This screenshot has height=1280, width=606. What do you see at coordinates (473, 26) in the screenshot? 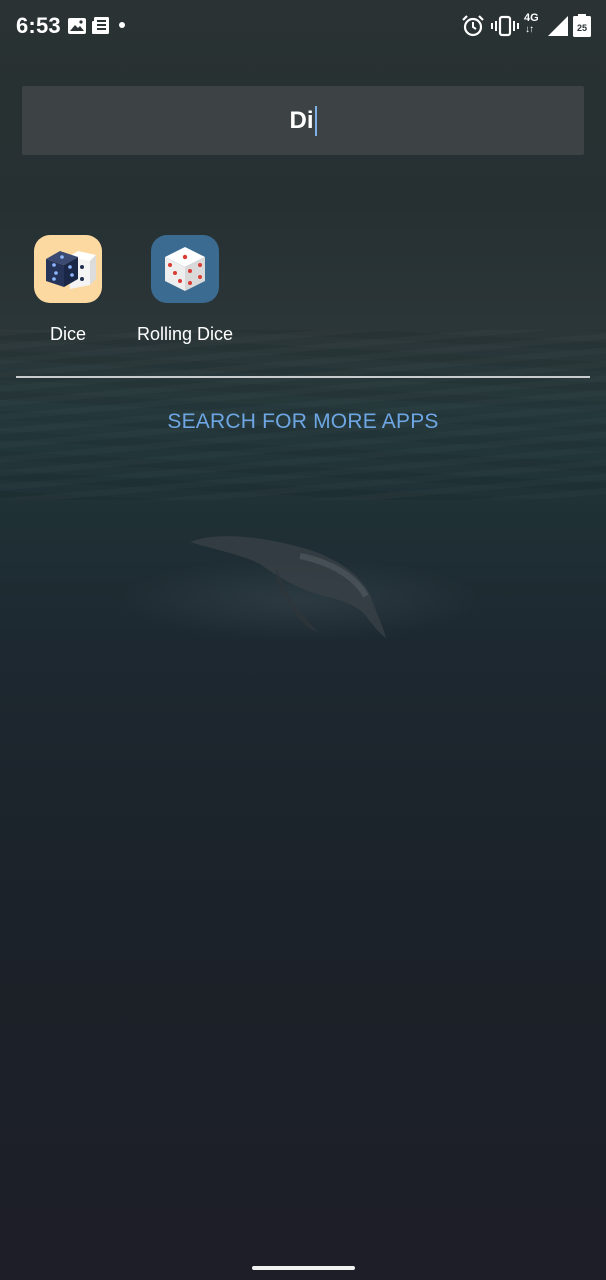
I see `alarm-icon` at bounding box center [473, 26].